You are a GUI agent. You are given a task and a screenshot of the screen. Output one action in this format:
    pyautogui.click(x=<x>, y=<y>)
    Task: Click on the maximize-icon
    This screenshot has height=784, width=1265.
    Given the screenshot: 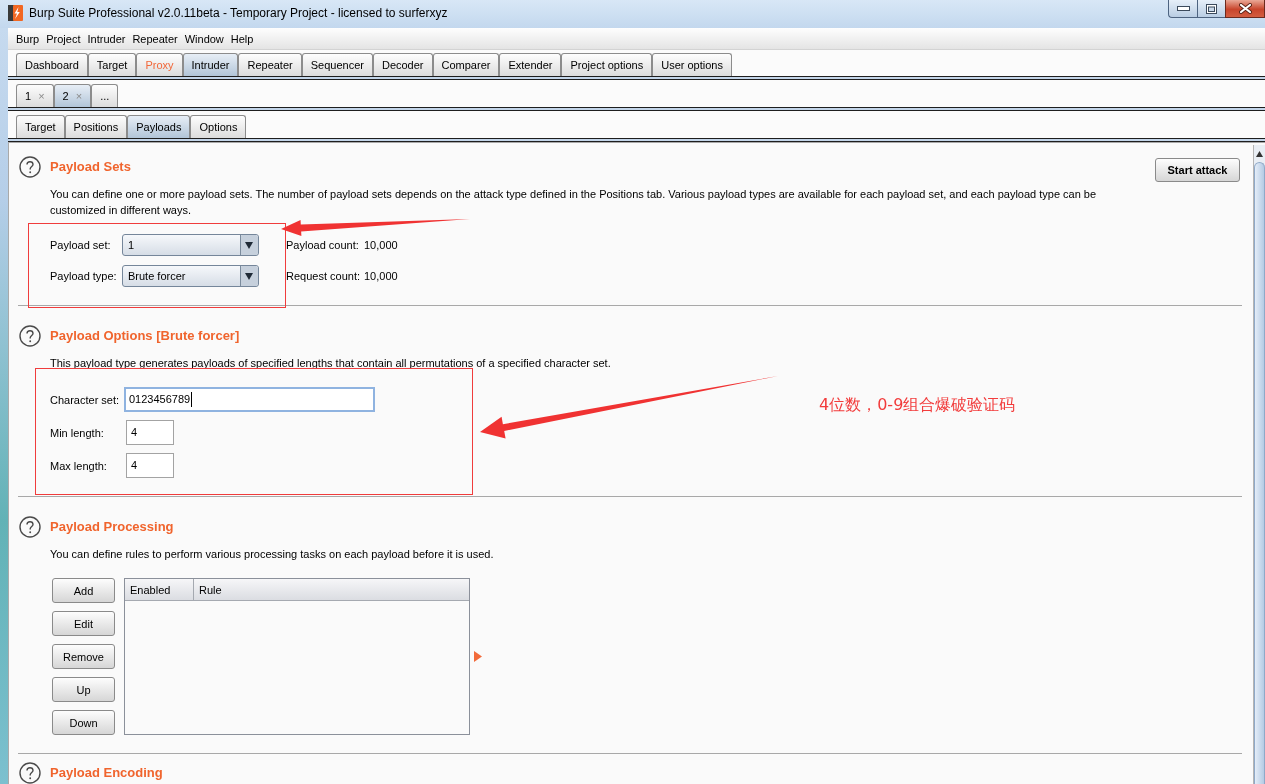 What is the action you would take?
    pyautogui.click(x=1211, y=8)
    